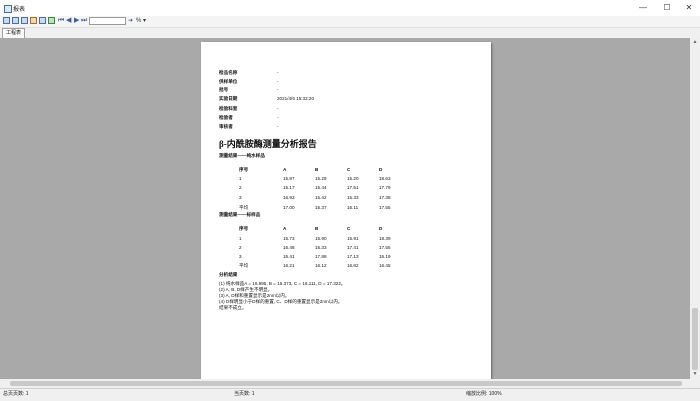  What do you see at coordinates (240, 197) in the screenshot?
I see `table1-cell: 3` at bounding box center [240, 197].